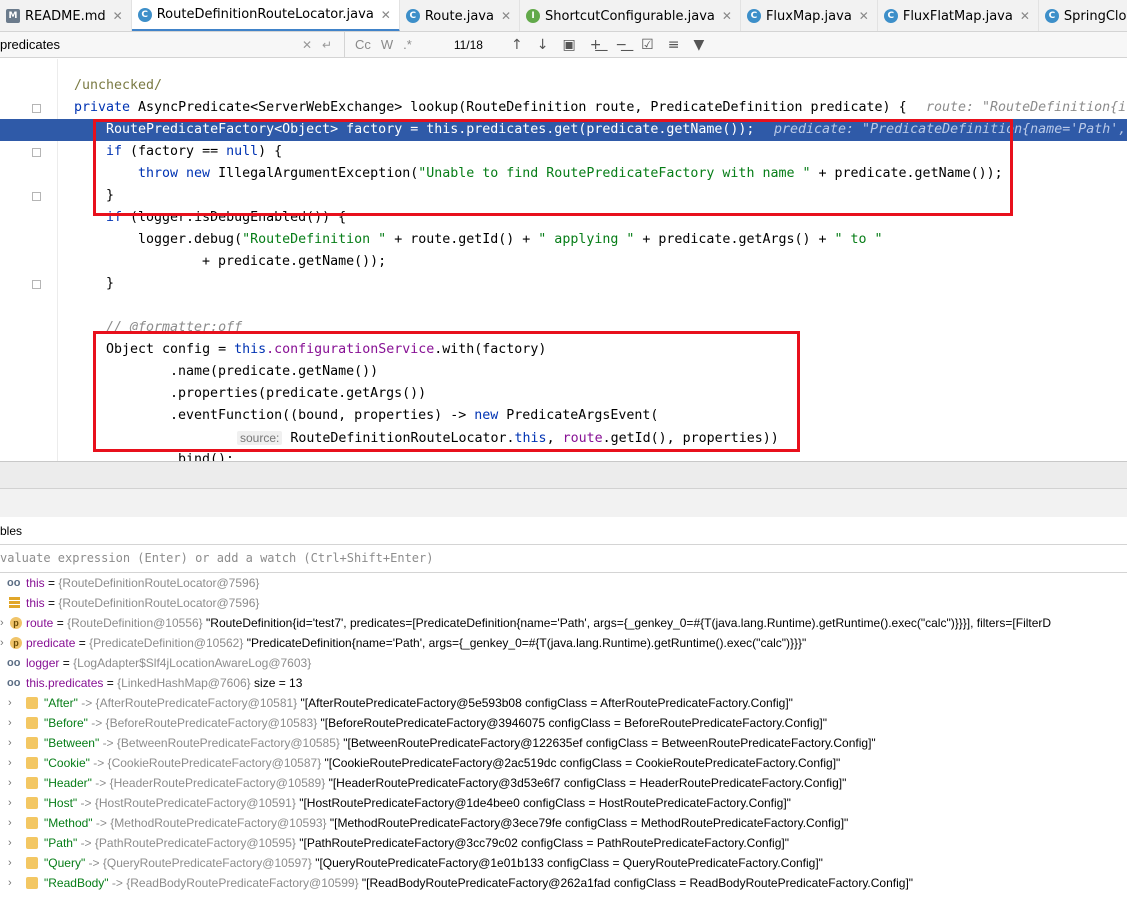 This screenshot has width=1127, height=910. Describe the element at coordinates (621, 45) in the screenshot. I see `remove-selection-icon: −͟` at that location.